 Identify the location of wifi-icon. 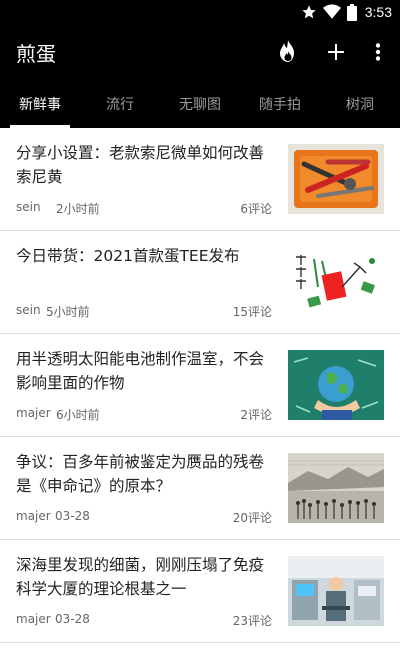
(331, 11).